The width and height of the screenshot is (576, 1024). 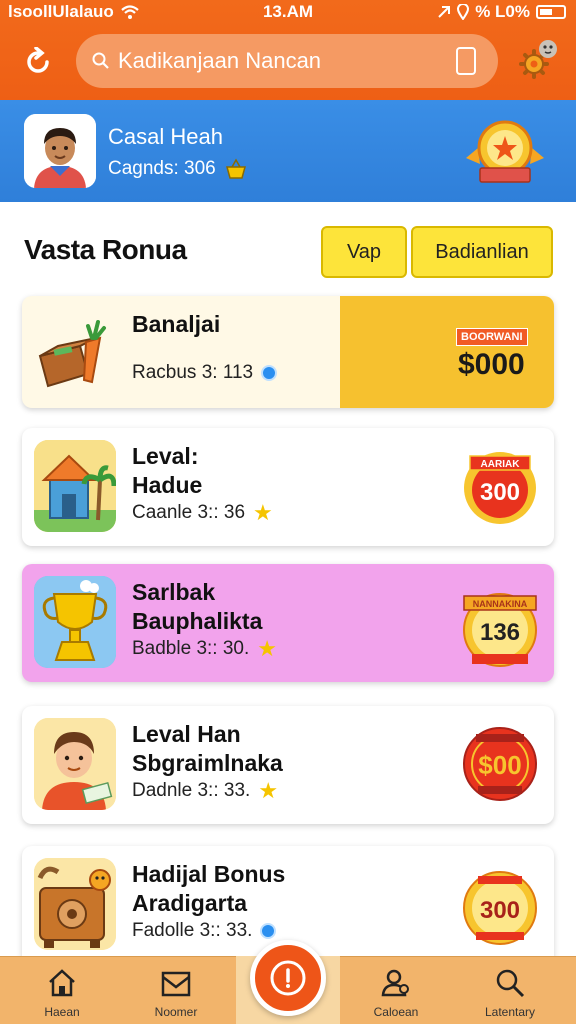 I want to click on center-action-button, so click(x=288, y=978).